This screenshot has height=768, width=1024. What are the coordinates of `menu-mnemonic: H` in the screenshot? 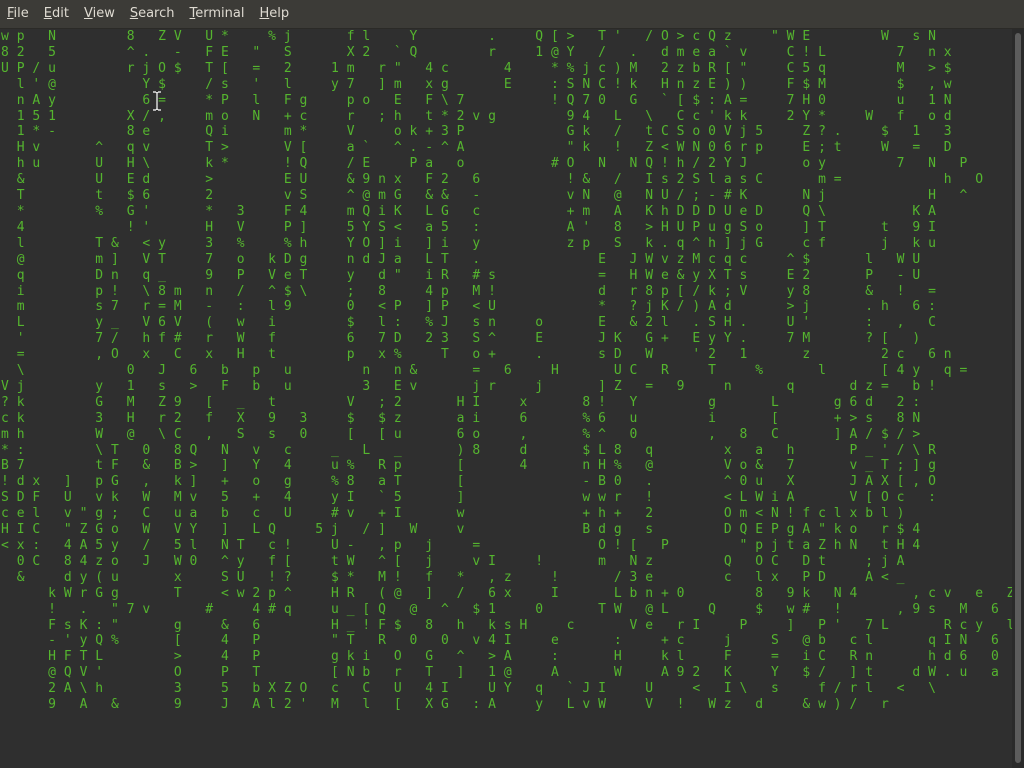 It's located at (264, 13).